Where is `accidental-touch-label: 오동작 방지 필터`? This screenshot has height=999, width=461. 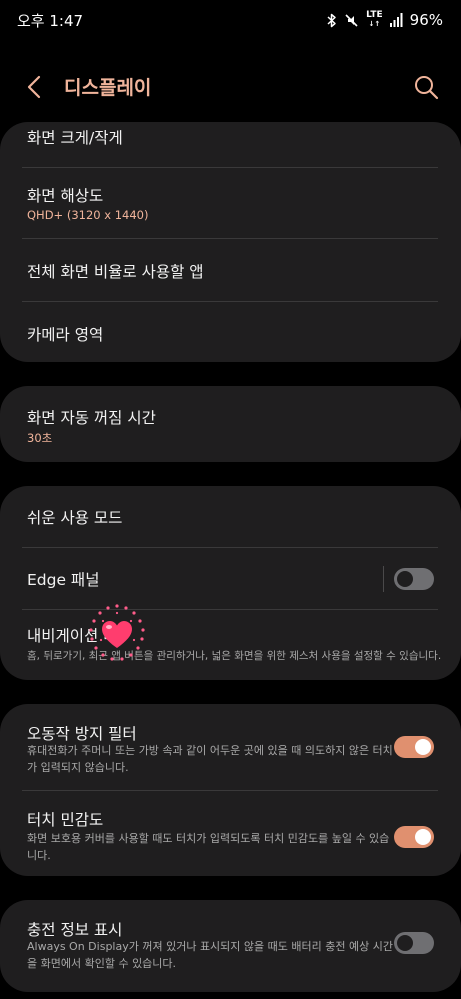
accidental-touch-label: 오동작 방지 필터 is located at coordinates (82, 734).